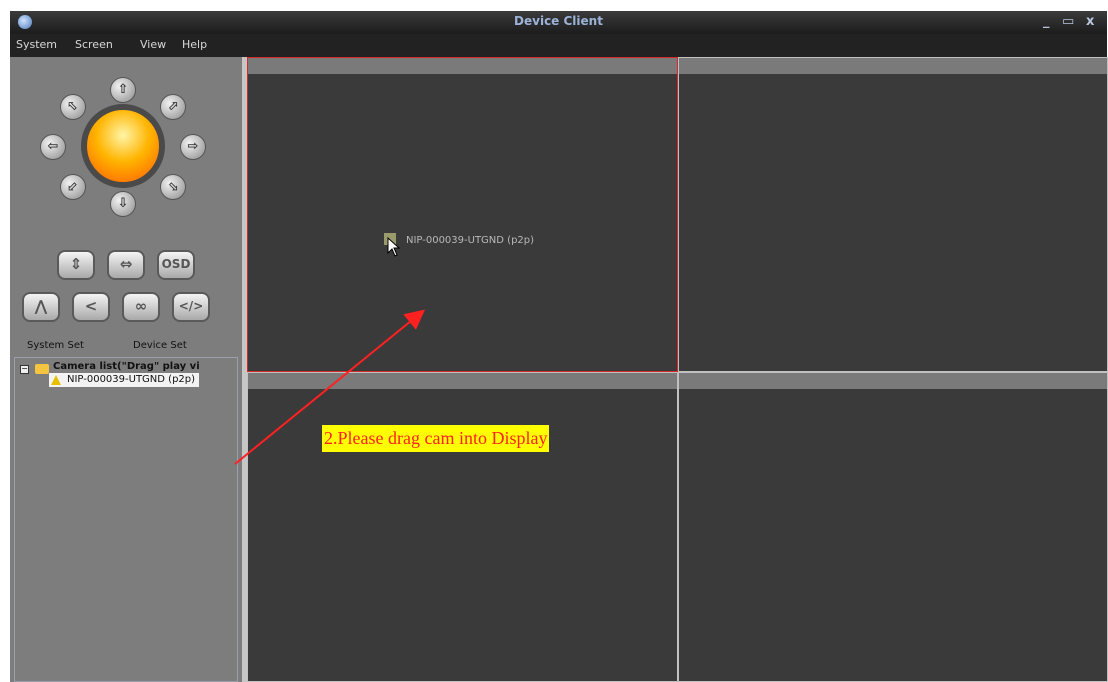 This screenshot has width=1108, height=682. What do you see at coordinates (160, 345) in the screenshot?
I see `device-set-button: Device Set` at bounding box center [160, 345].